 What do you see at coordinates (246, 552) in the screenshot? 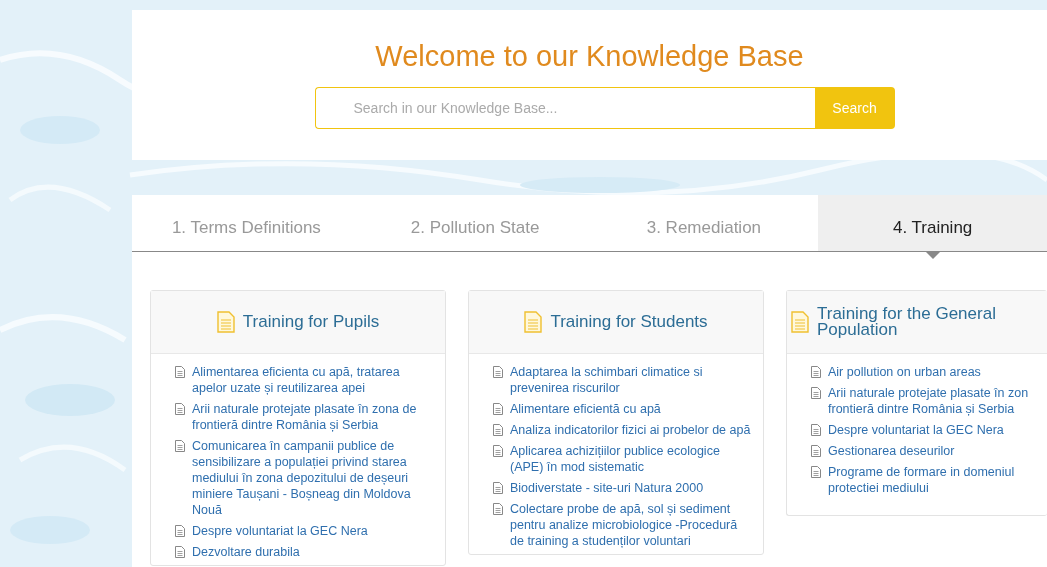
I see `article-link: Dezvoltare durabila` at bounding box center [246, 552].